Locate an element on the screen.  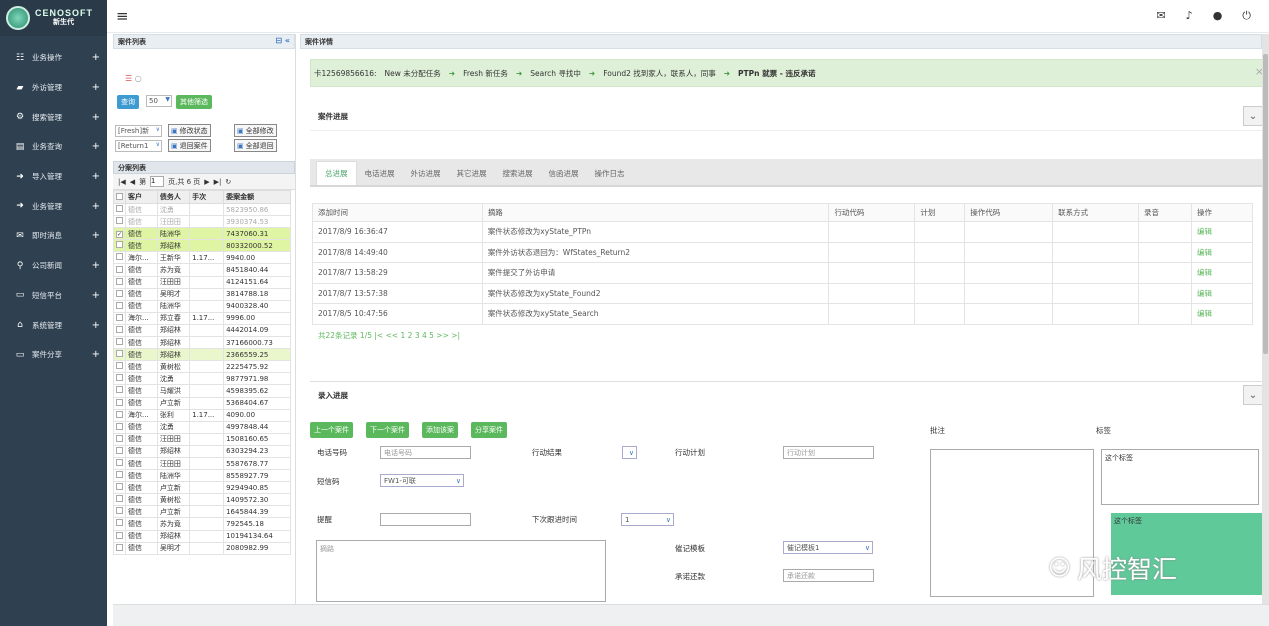
progress-tab: 操作日志 is located at coordinates (610, 173).